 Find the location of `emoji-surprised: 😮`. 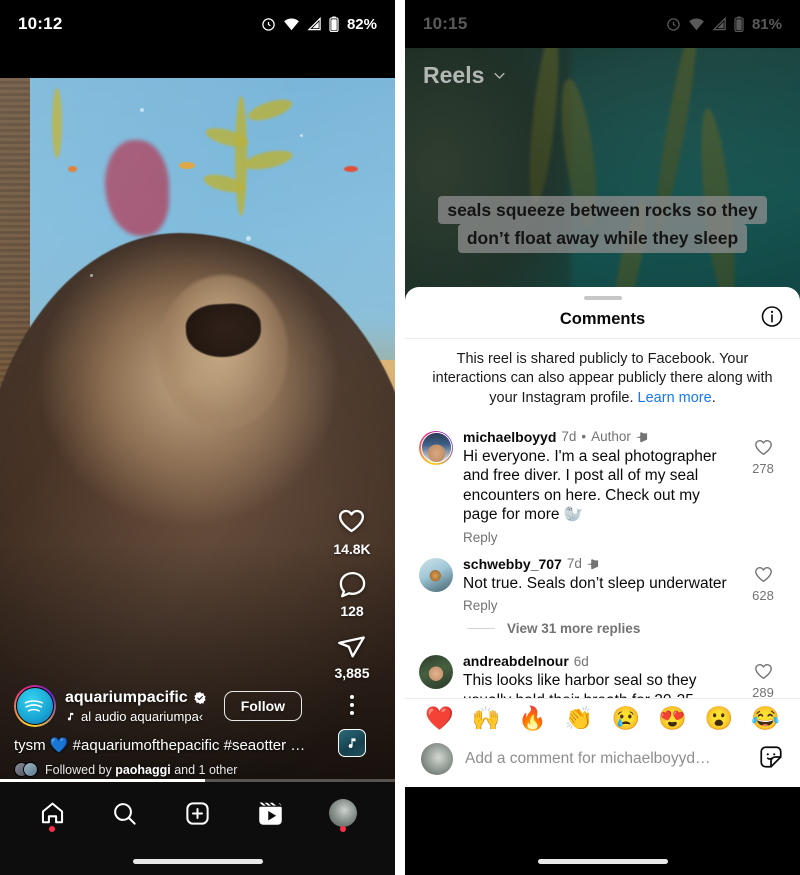

emoji-surprised: 😮 is located at coordinates (719, 718).